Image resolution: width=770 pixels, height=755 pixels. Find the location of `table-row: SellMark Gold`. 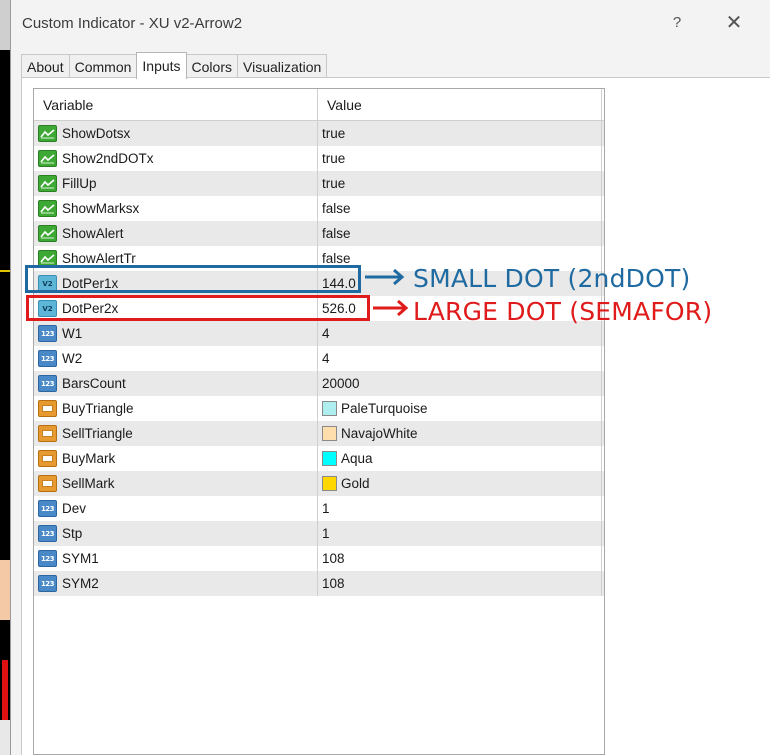

table-row: SellMark Gold is located at coordinates (319, 483).